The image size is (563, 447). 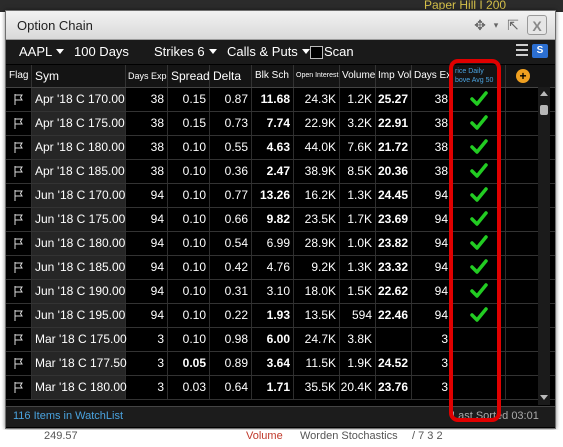 What do you see at coordinates (231, 123) in the screenshot?
I see `cell-delta: 0.73` at bounding box center [231, 123].